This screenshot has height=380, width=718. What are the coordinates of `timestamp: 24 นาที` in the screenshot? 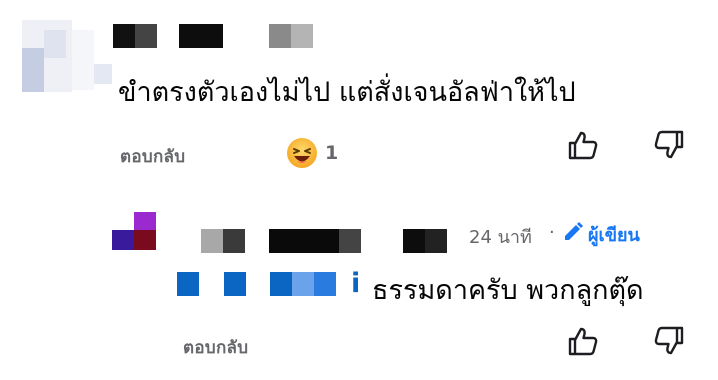 It's located at (500, 236).